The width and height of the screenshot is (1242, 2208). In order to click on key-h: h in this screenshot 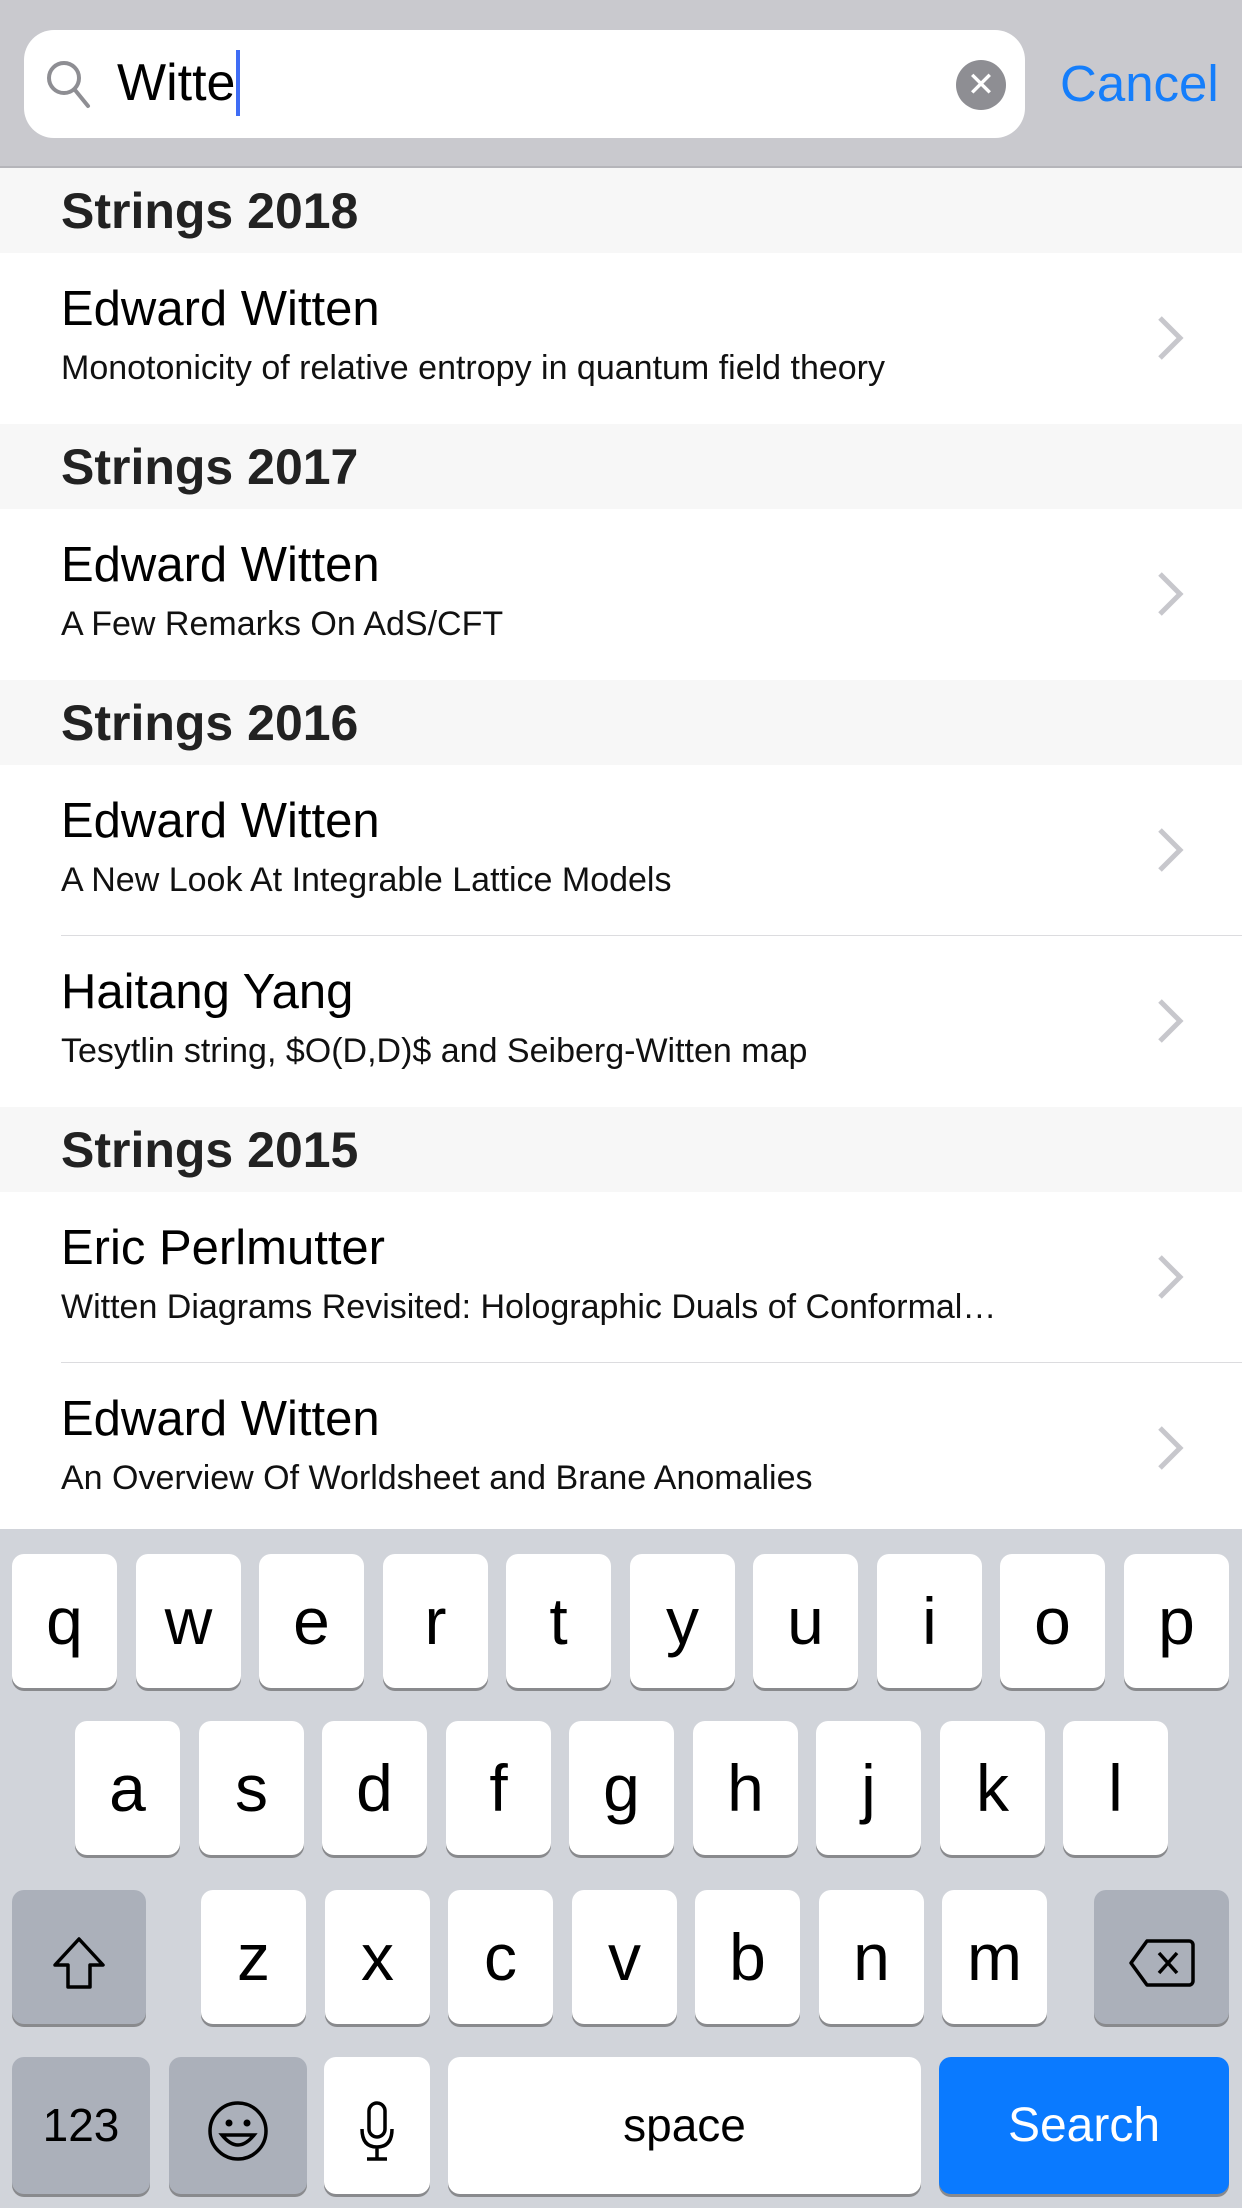, I will do `click(745, 1788)`.